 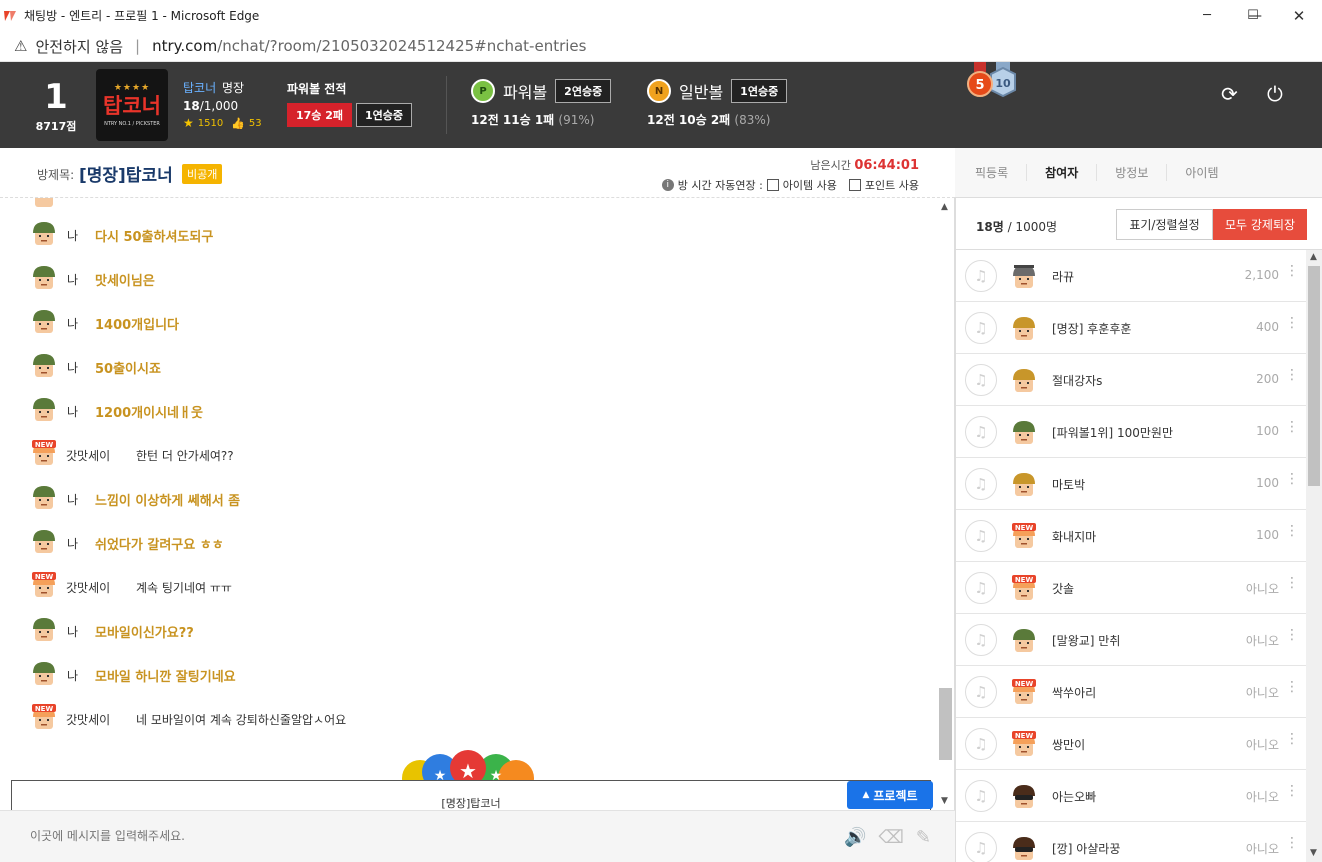 I want to click on sort-settings-button: 표기/정렬설정, so click(x=1164, y=224).